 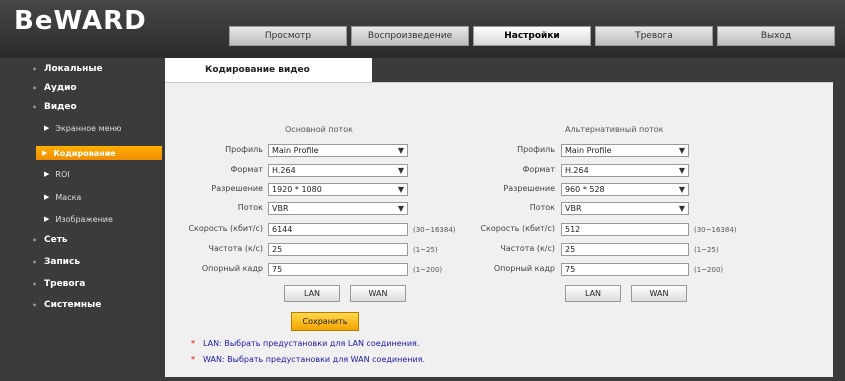 What do you see at coordinates (625, 208) in the screenshot?
I see `alt-bitrate-mode-select: VBR ▼` at bounding box center [625, 208].